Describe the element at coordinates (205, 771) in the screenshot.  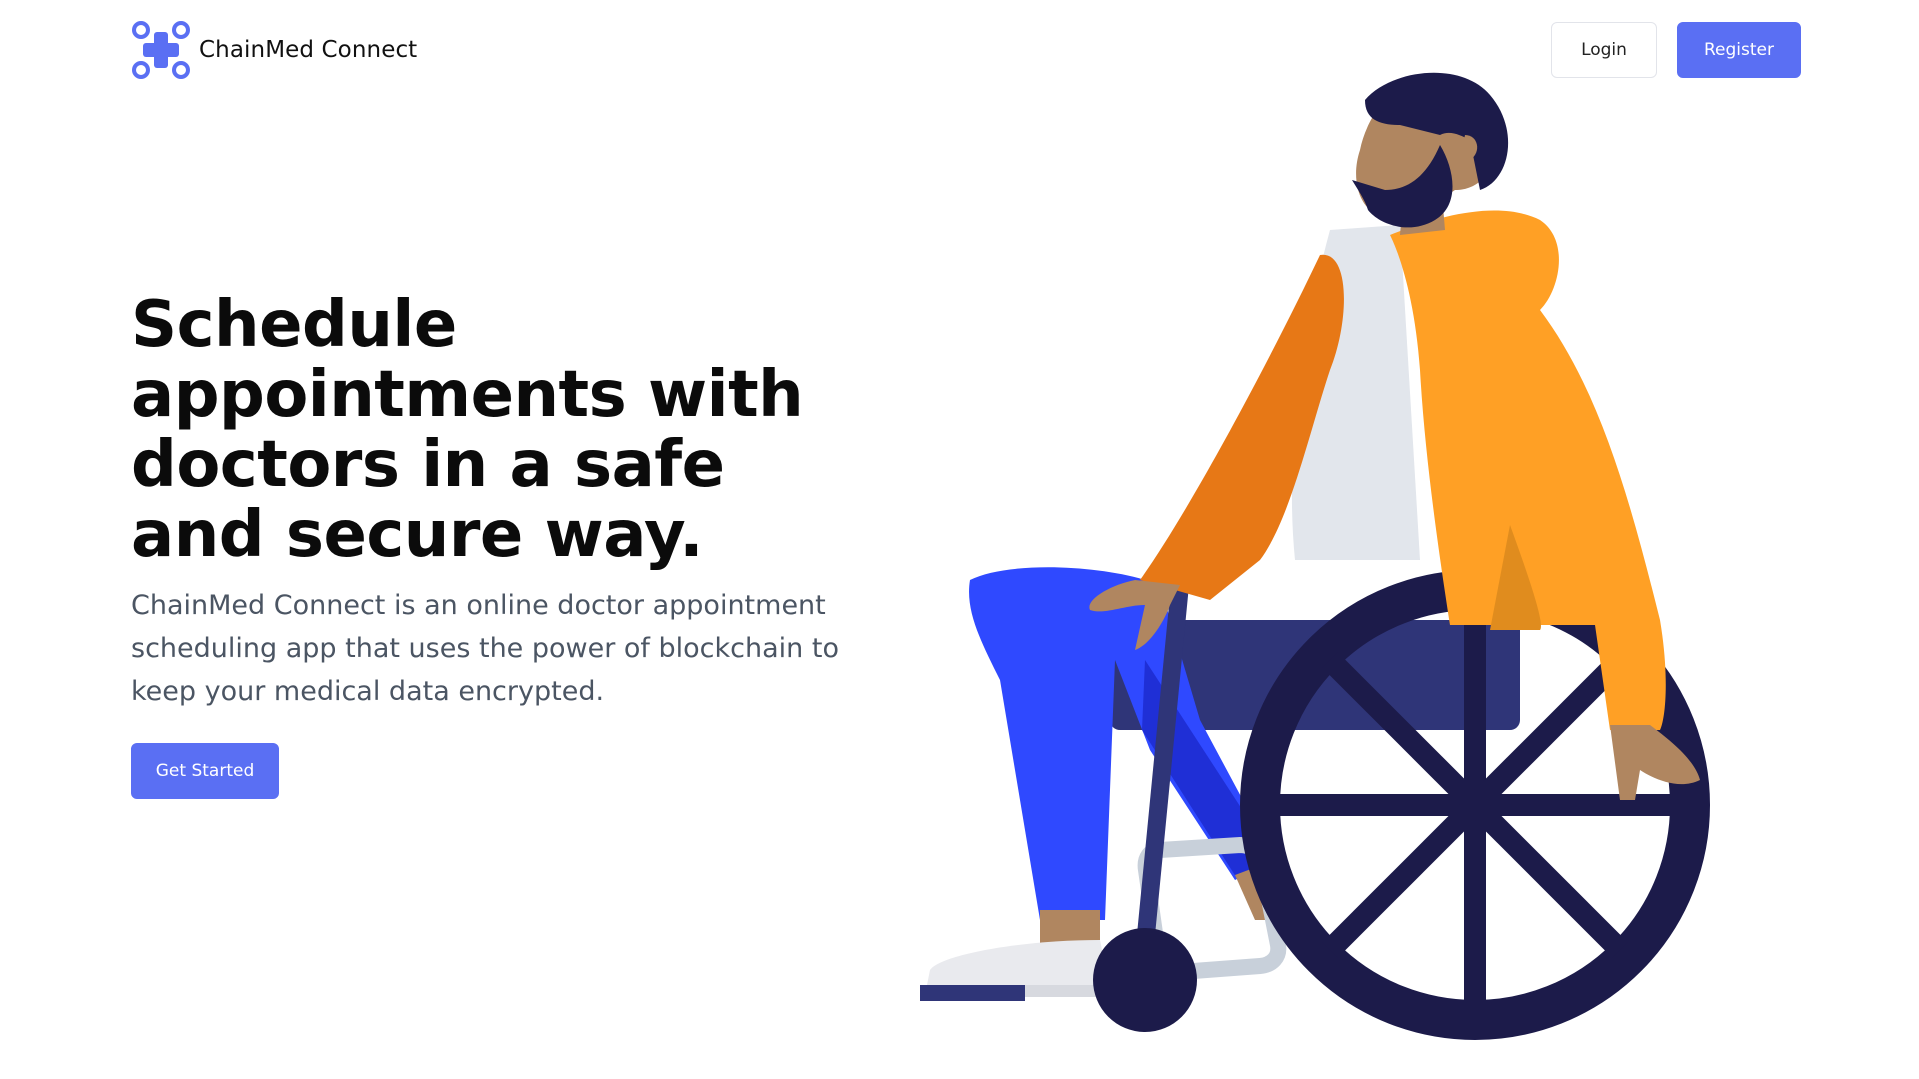
I see `get-started-button: Get Started` at that location.